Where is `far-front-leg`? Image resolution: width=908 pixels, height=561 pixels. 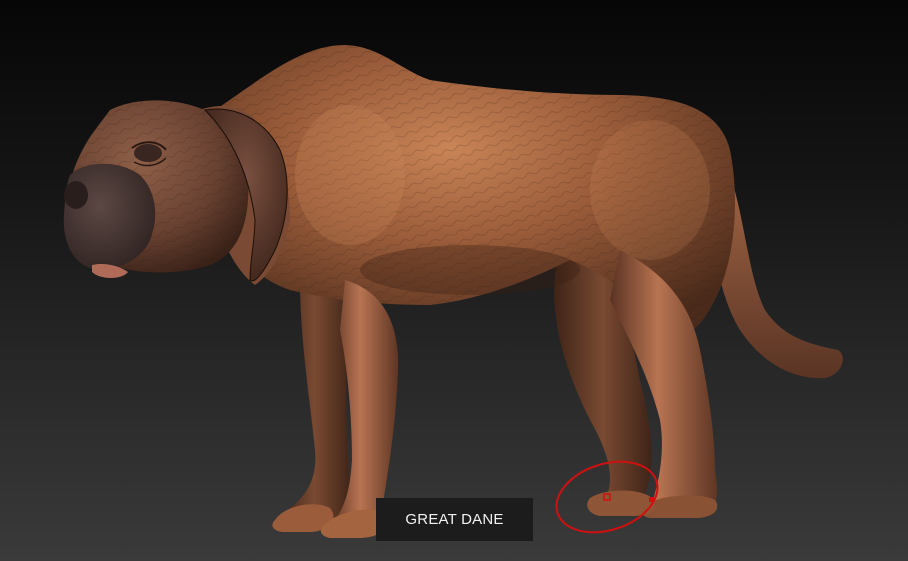 far-front-leg is located at coordinates (314, 406).